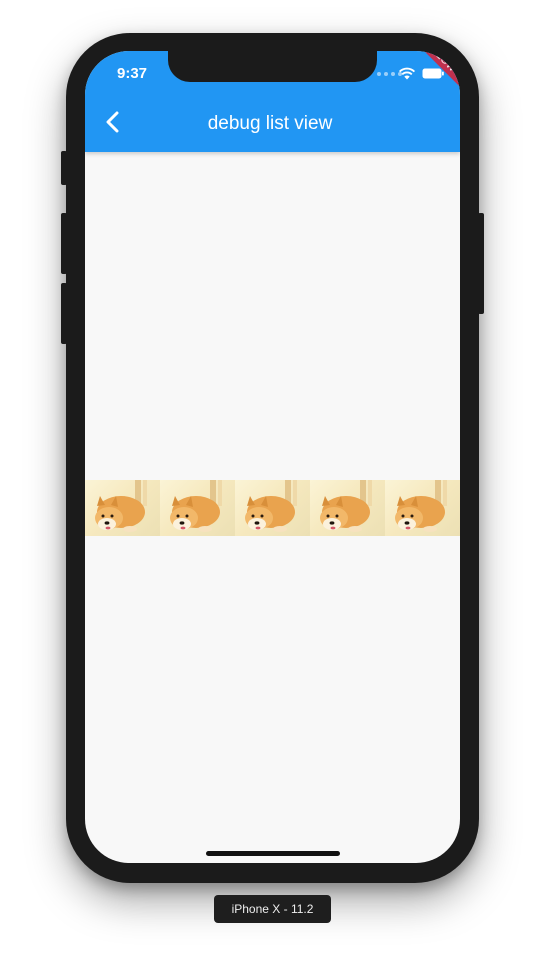 This screenshot has height=964, width=545. What do you see at coordinates (272, 66) in the screenshot?
I see `notch` at bounding box center [272, 66].